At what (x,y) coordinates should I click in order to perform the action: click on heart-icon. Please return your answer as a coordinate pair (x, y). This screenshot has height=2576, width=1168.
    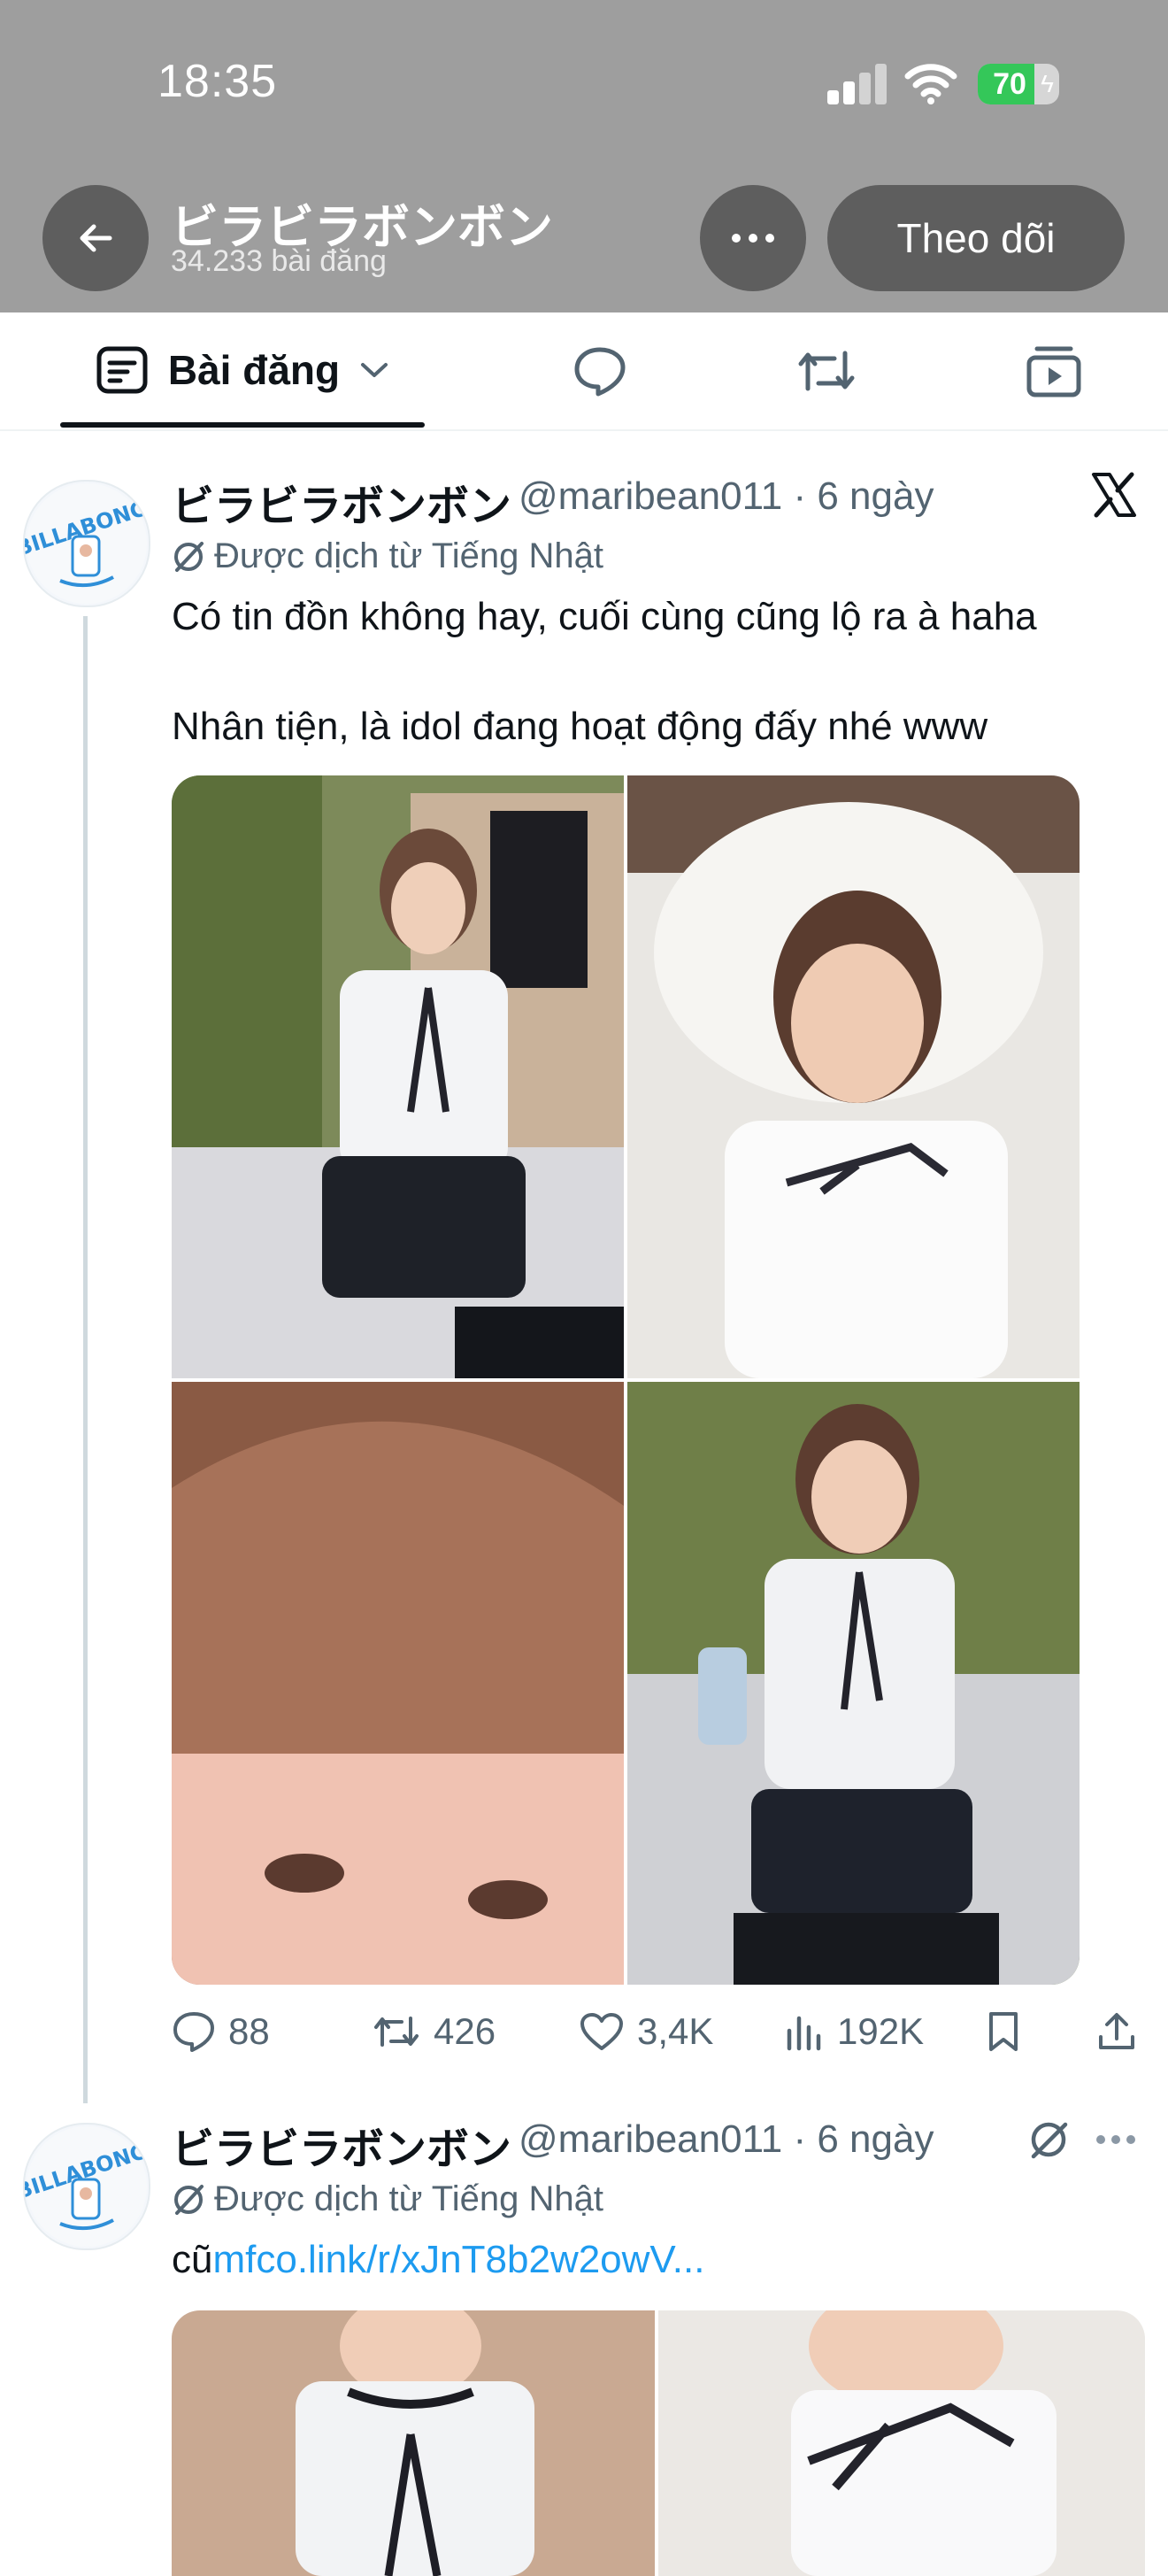
    Looking at the image, I should click on (602, 2031).